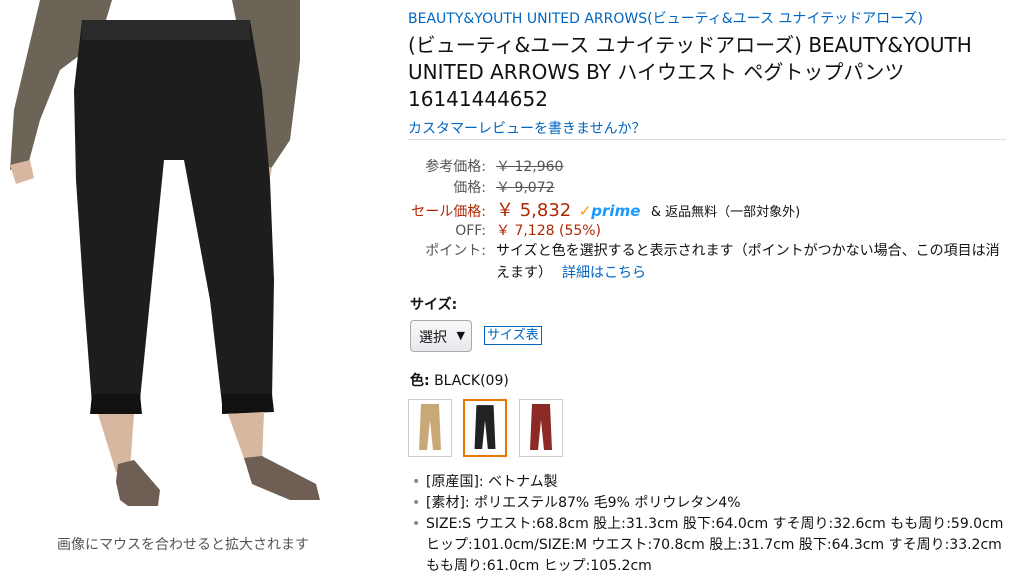 This screenshot has width=1024, height=582. I want to click on prime-badge: ✓prime, so click(610, 211).